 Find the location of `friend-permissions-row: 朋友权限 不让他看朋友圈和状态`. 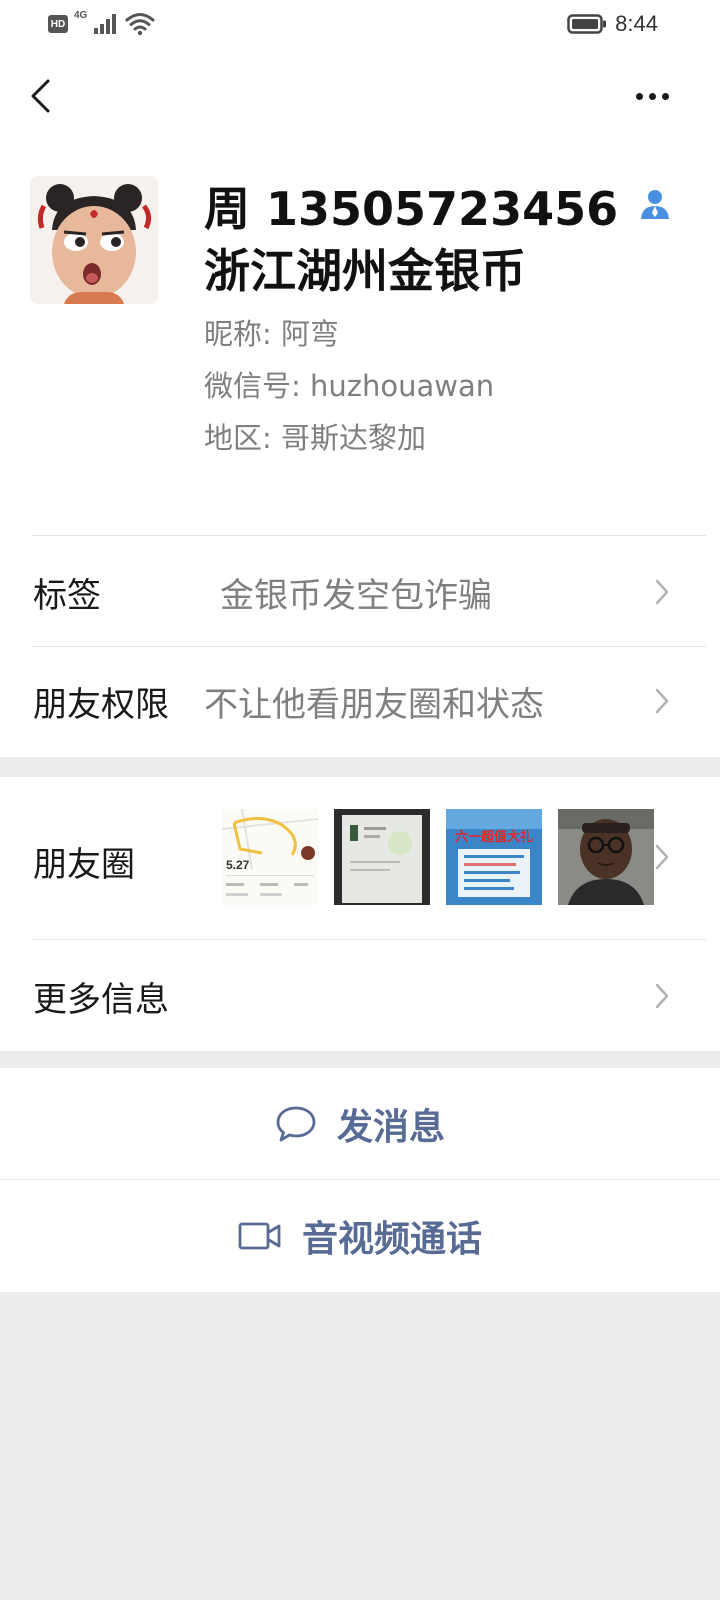

friend-permissions-row: 朋友权限 不让他看朋友圈和状态 is located at coordinates (360, 702).